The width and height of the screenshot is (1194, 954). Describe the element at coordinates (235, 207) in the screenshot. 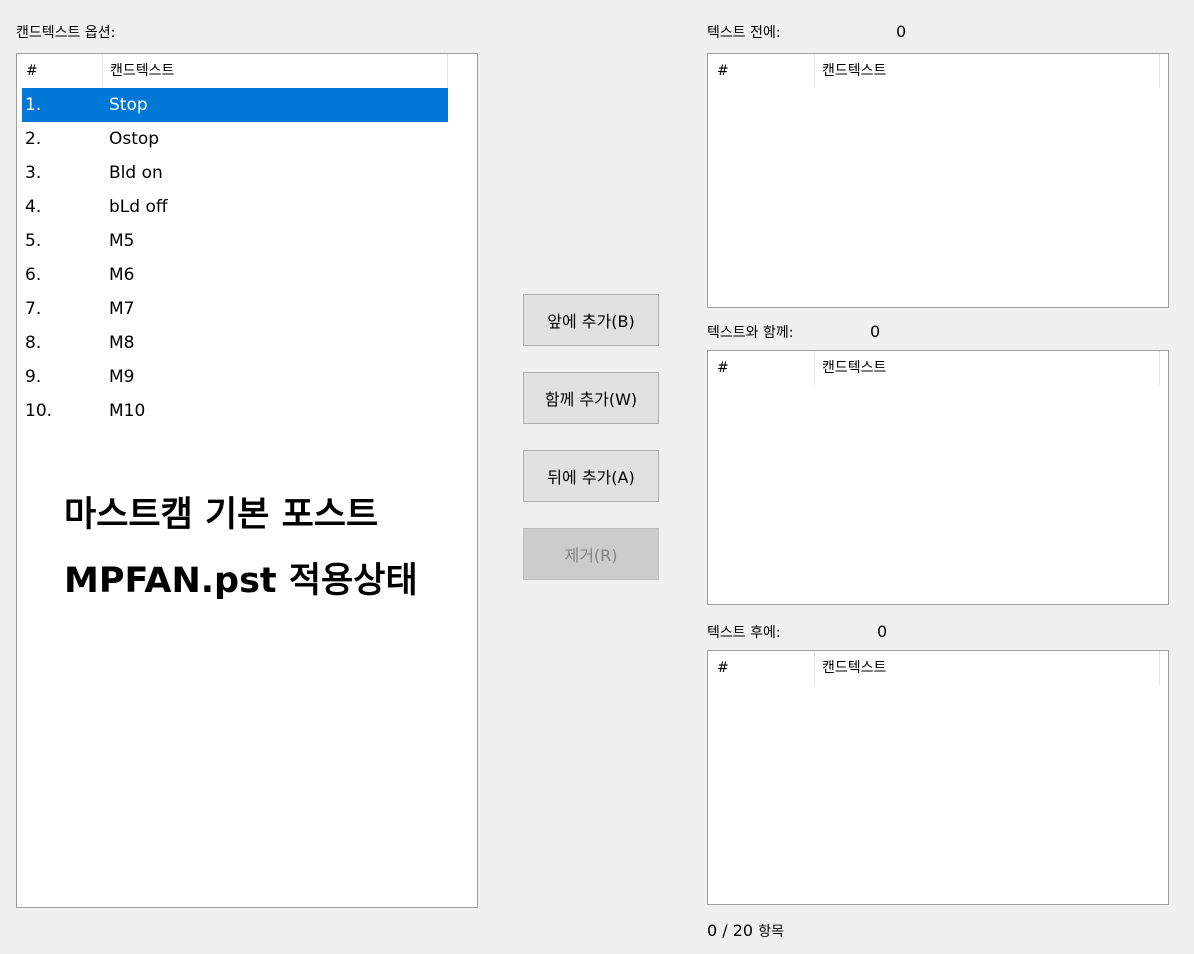

I see `list-item: 4. bLd off` at that location.